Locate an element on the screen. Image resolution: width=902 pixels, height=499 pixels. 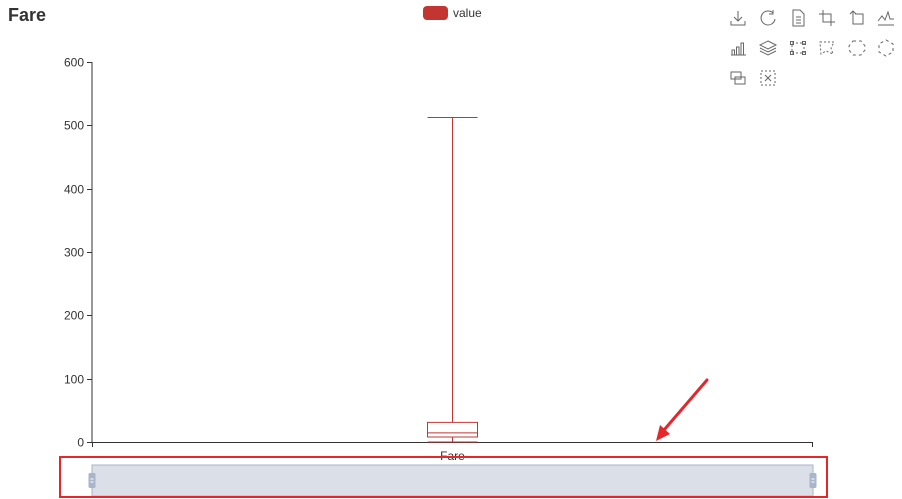
y-tick-label: 0 is located at coordinates (80, 443).